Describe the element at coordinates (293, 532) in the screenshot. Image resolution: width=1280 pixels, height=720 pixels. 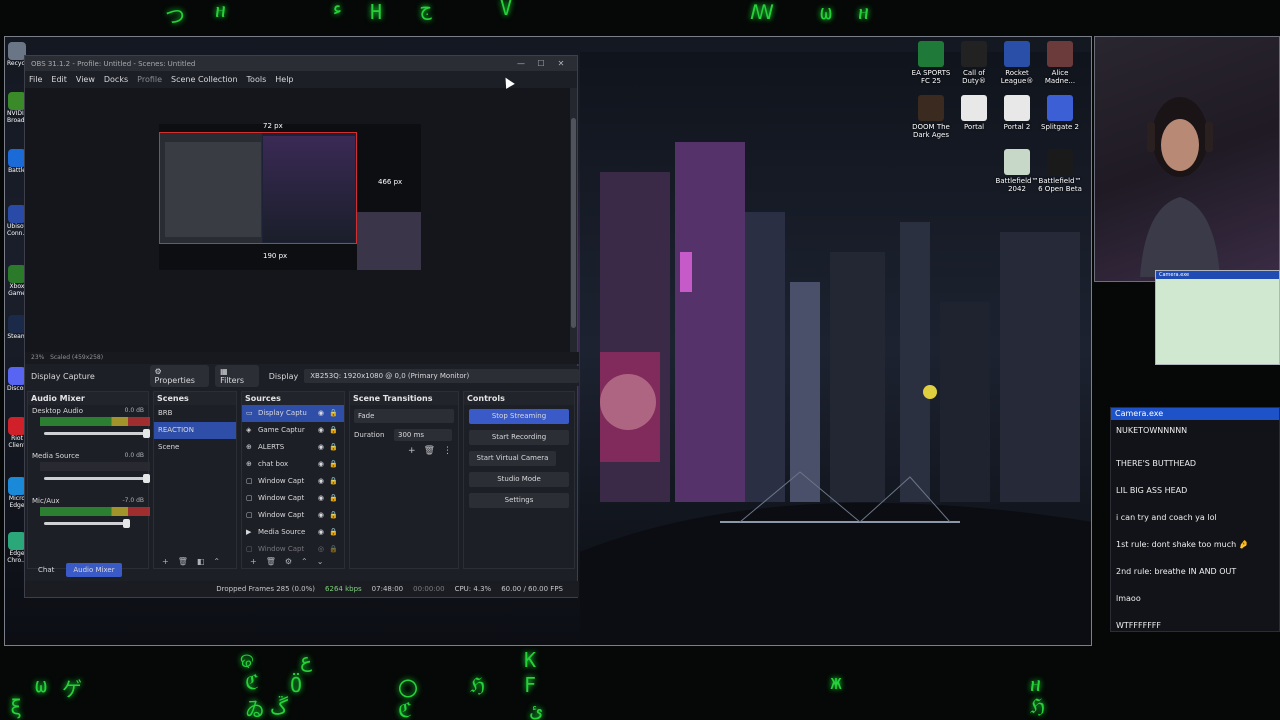
I see `source-item: ▶ Media Source ◉ 🔒` at that location.